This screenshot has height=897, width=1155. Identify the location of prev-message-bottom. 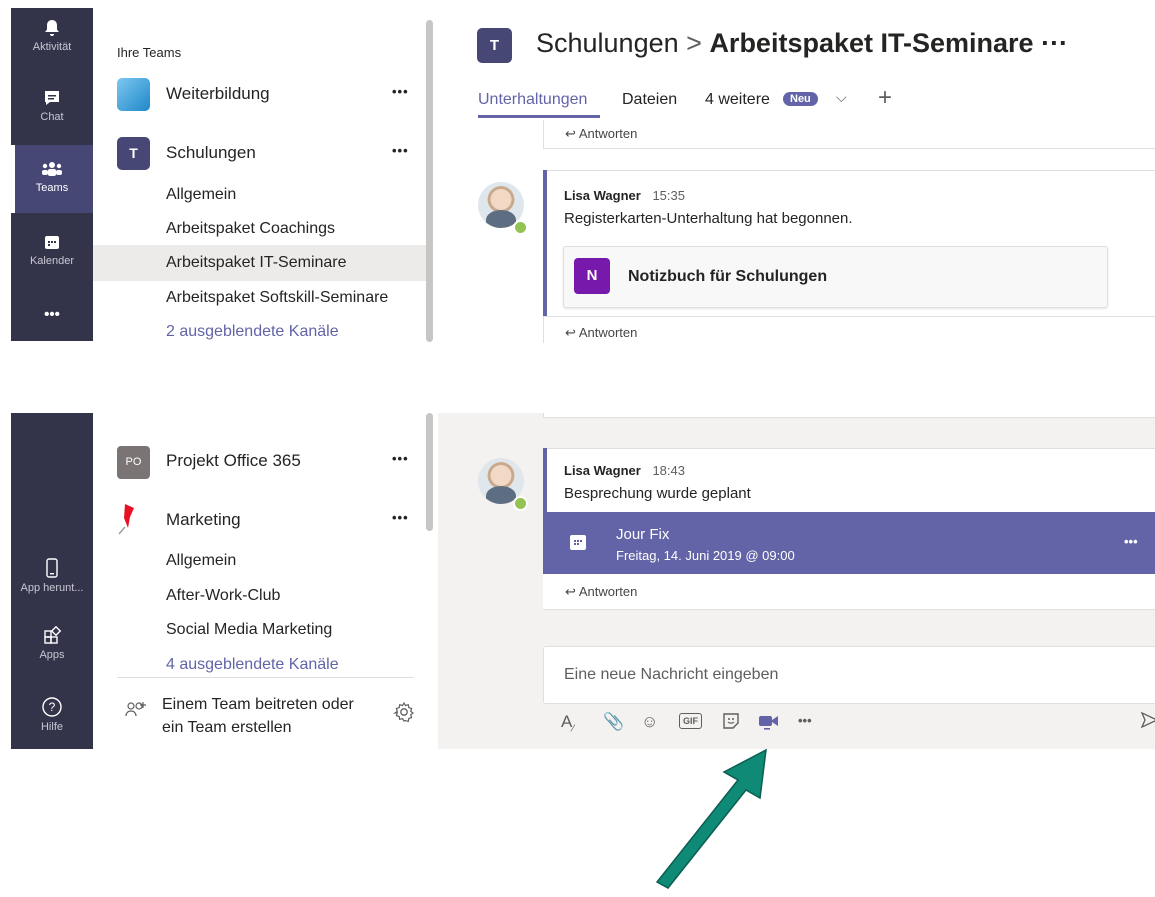
(849, 415).